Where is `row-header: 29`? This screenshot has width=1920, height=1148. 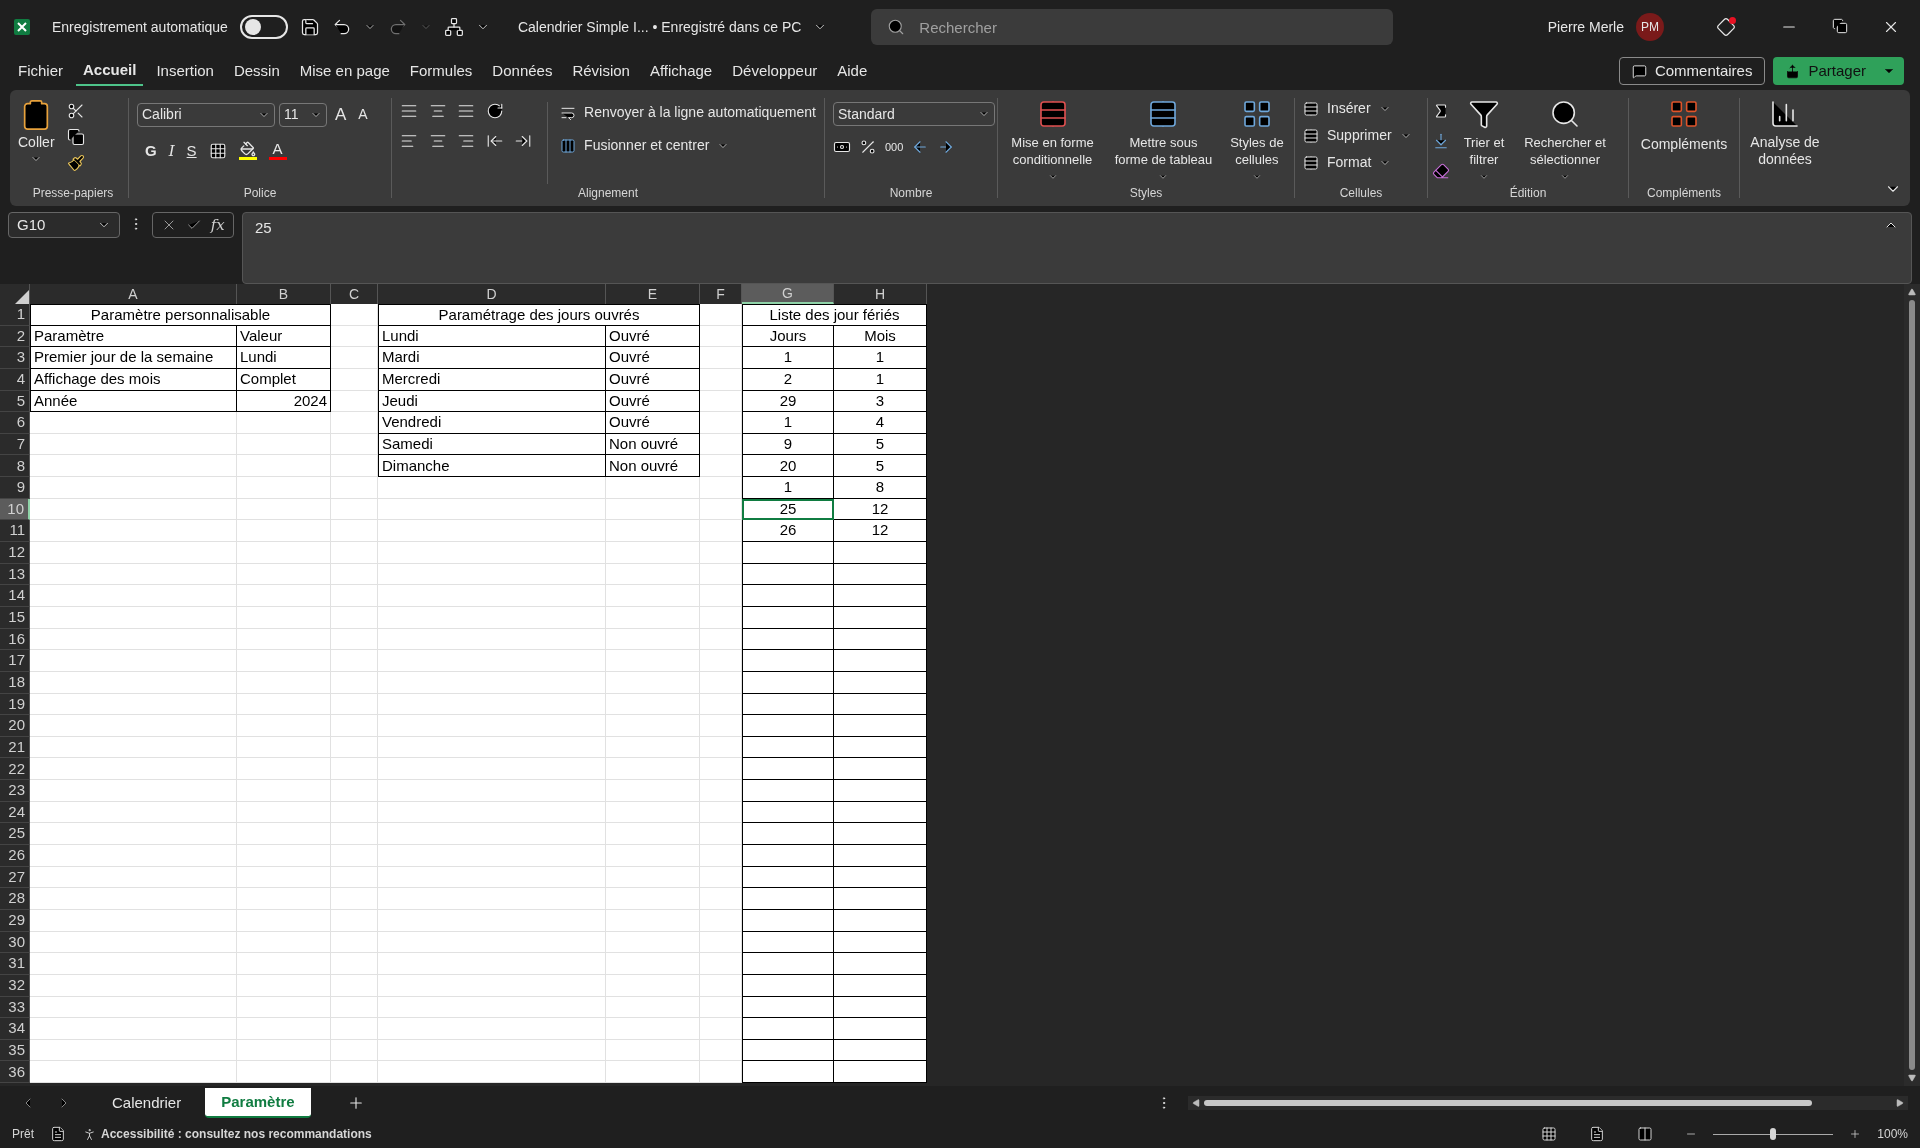 row-header: 29 is located at coordinates (15, 920).